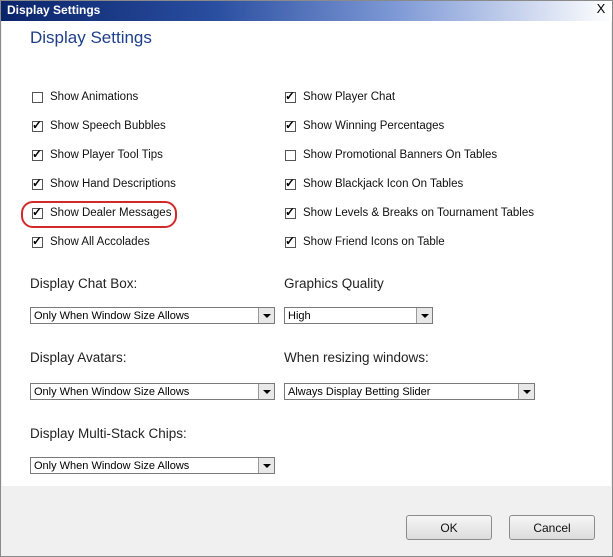 The height and width of the screenshot is (557, 613). Describe the element at coordinates (108, 126) in the screenshot. I see `checkbox-label: Show Speech Bubbles` at that location.